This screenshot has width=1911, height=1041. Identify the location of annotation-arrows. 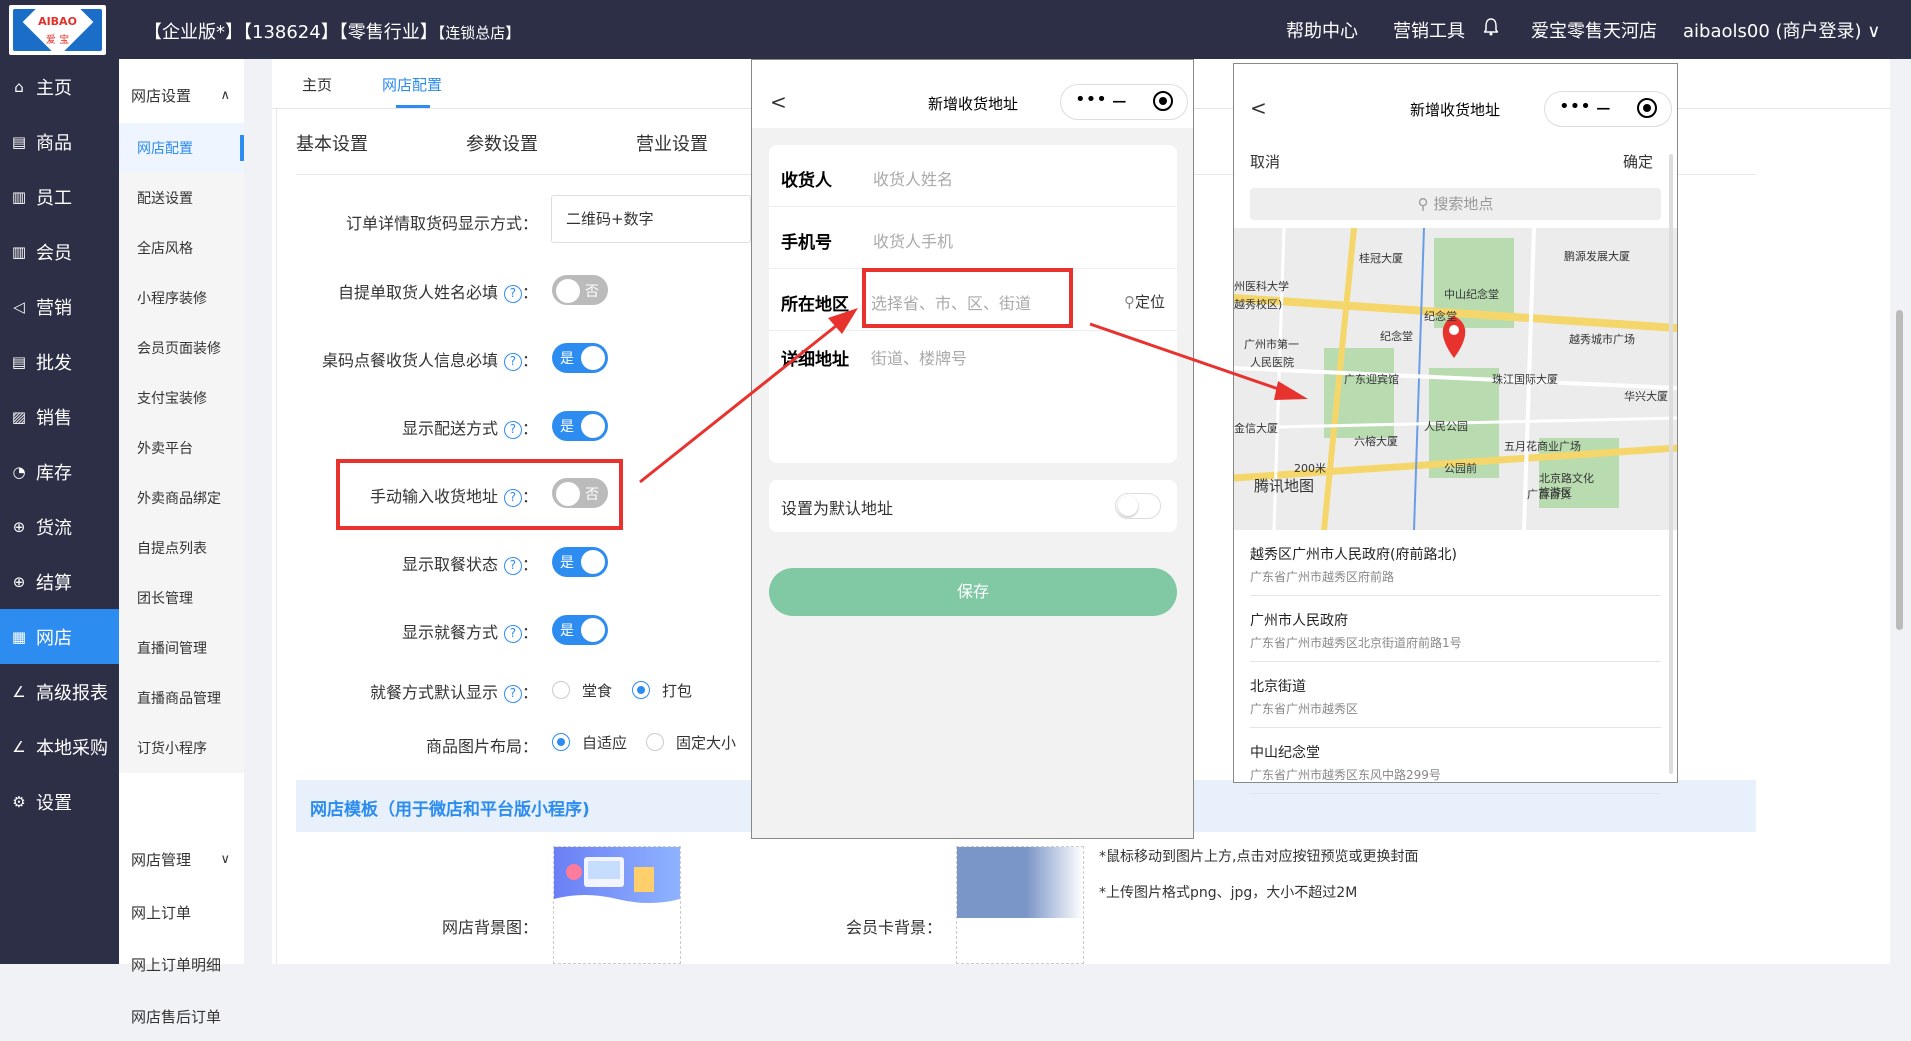
(973, 396).